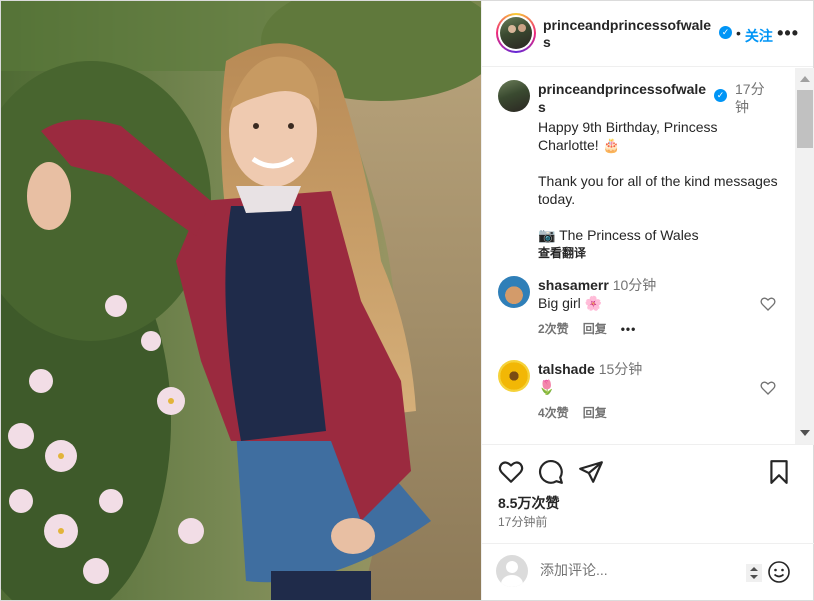  What do you see at coordinates (573, 285) in the screenshot?
I see `commenter-username: shasamerr` at bounding box center [573, 285].